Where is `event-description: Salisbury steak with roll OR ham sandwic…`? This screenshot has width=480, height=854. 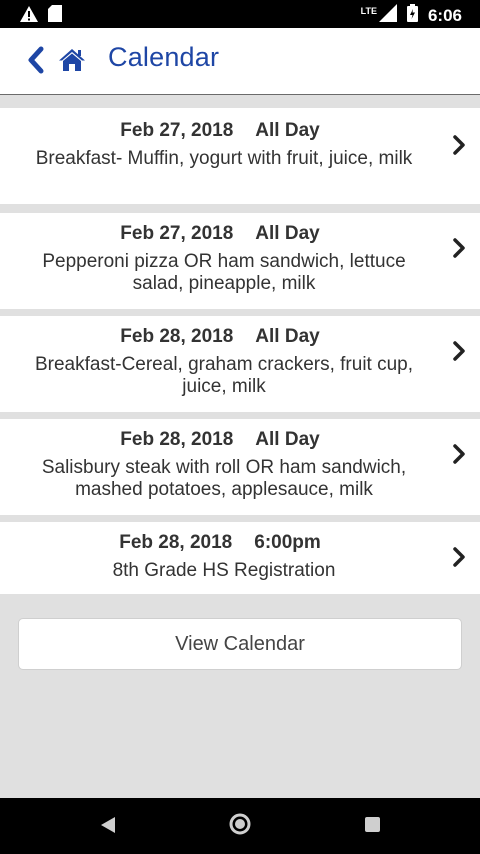
event-description: Salisbury steak with roll OR ham sandwic… is located at coordinates (224, 478).